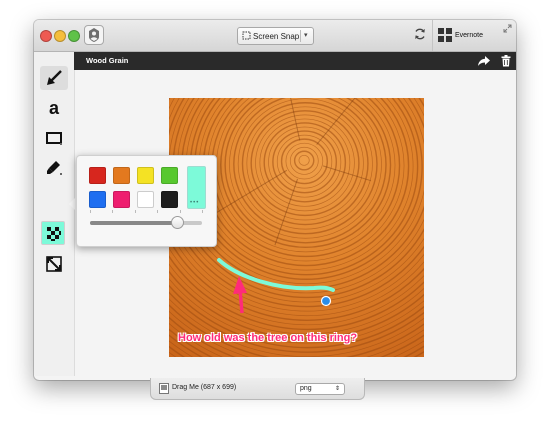  Describe the element at coordinates (326, 301) in the screenshot. I see `stroke-handle` at that location.